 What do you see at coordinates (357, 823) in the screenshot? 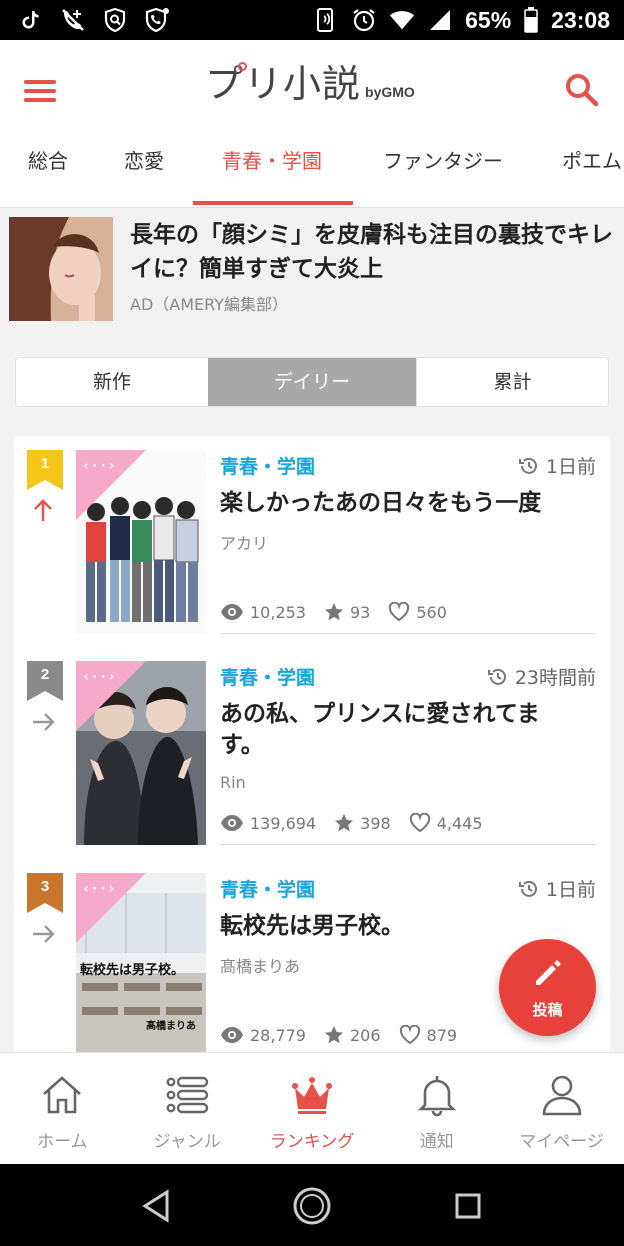
I see `story-stats: 139,694 398 4,445` at bounding box center [357, 823].